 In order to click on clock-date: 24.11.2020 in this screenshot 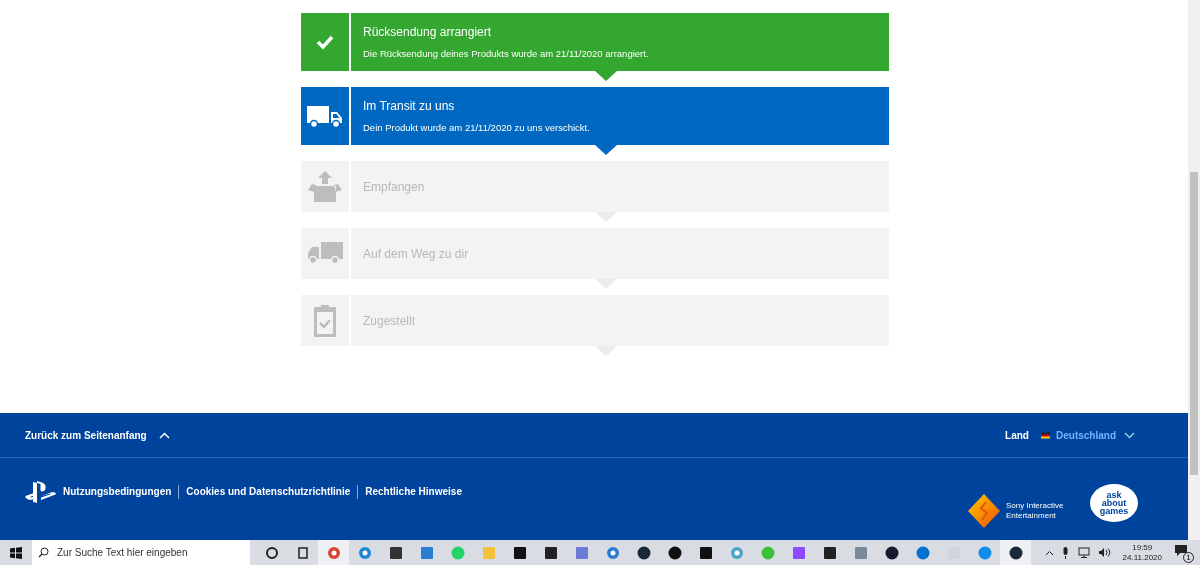, I will do `click(1142, 557)`.